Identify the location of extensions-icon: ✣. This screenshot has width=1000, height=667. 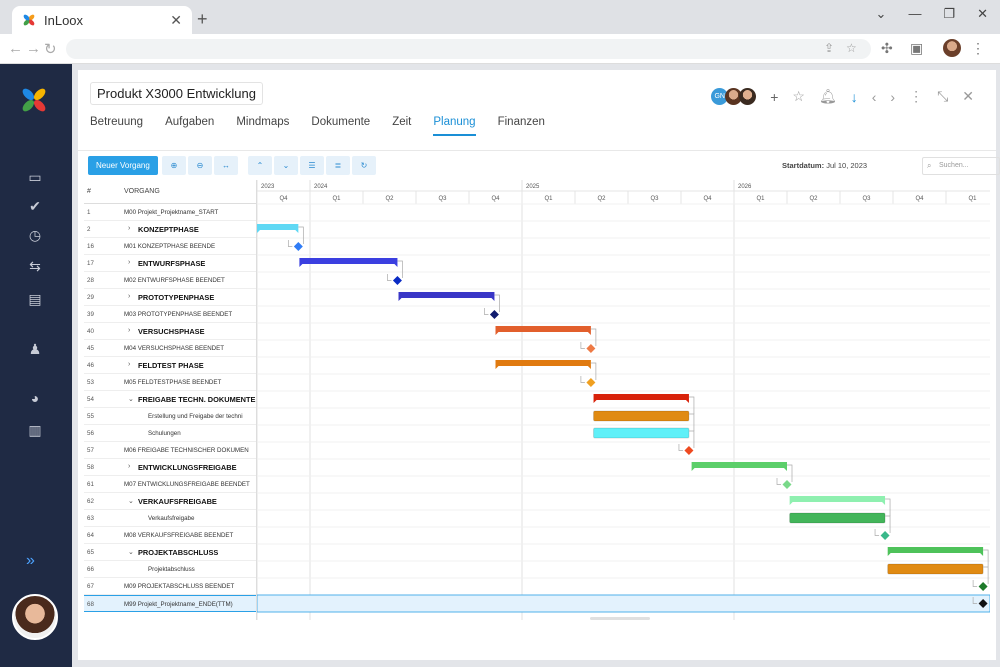
(887, 48).